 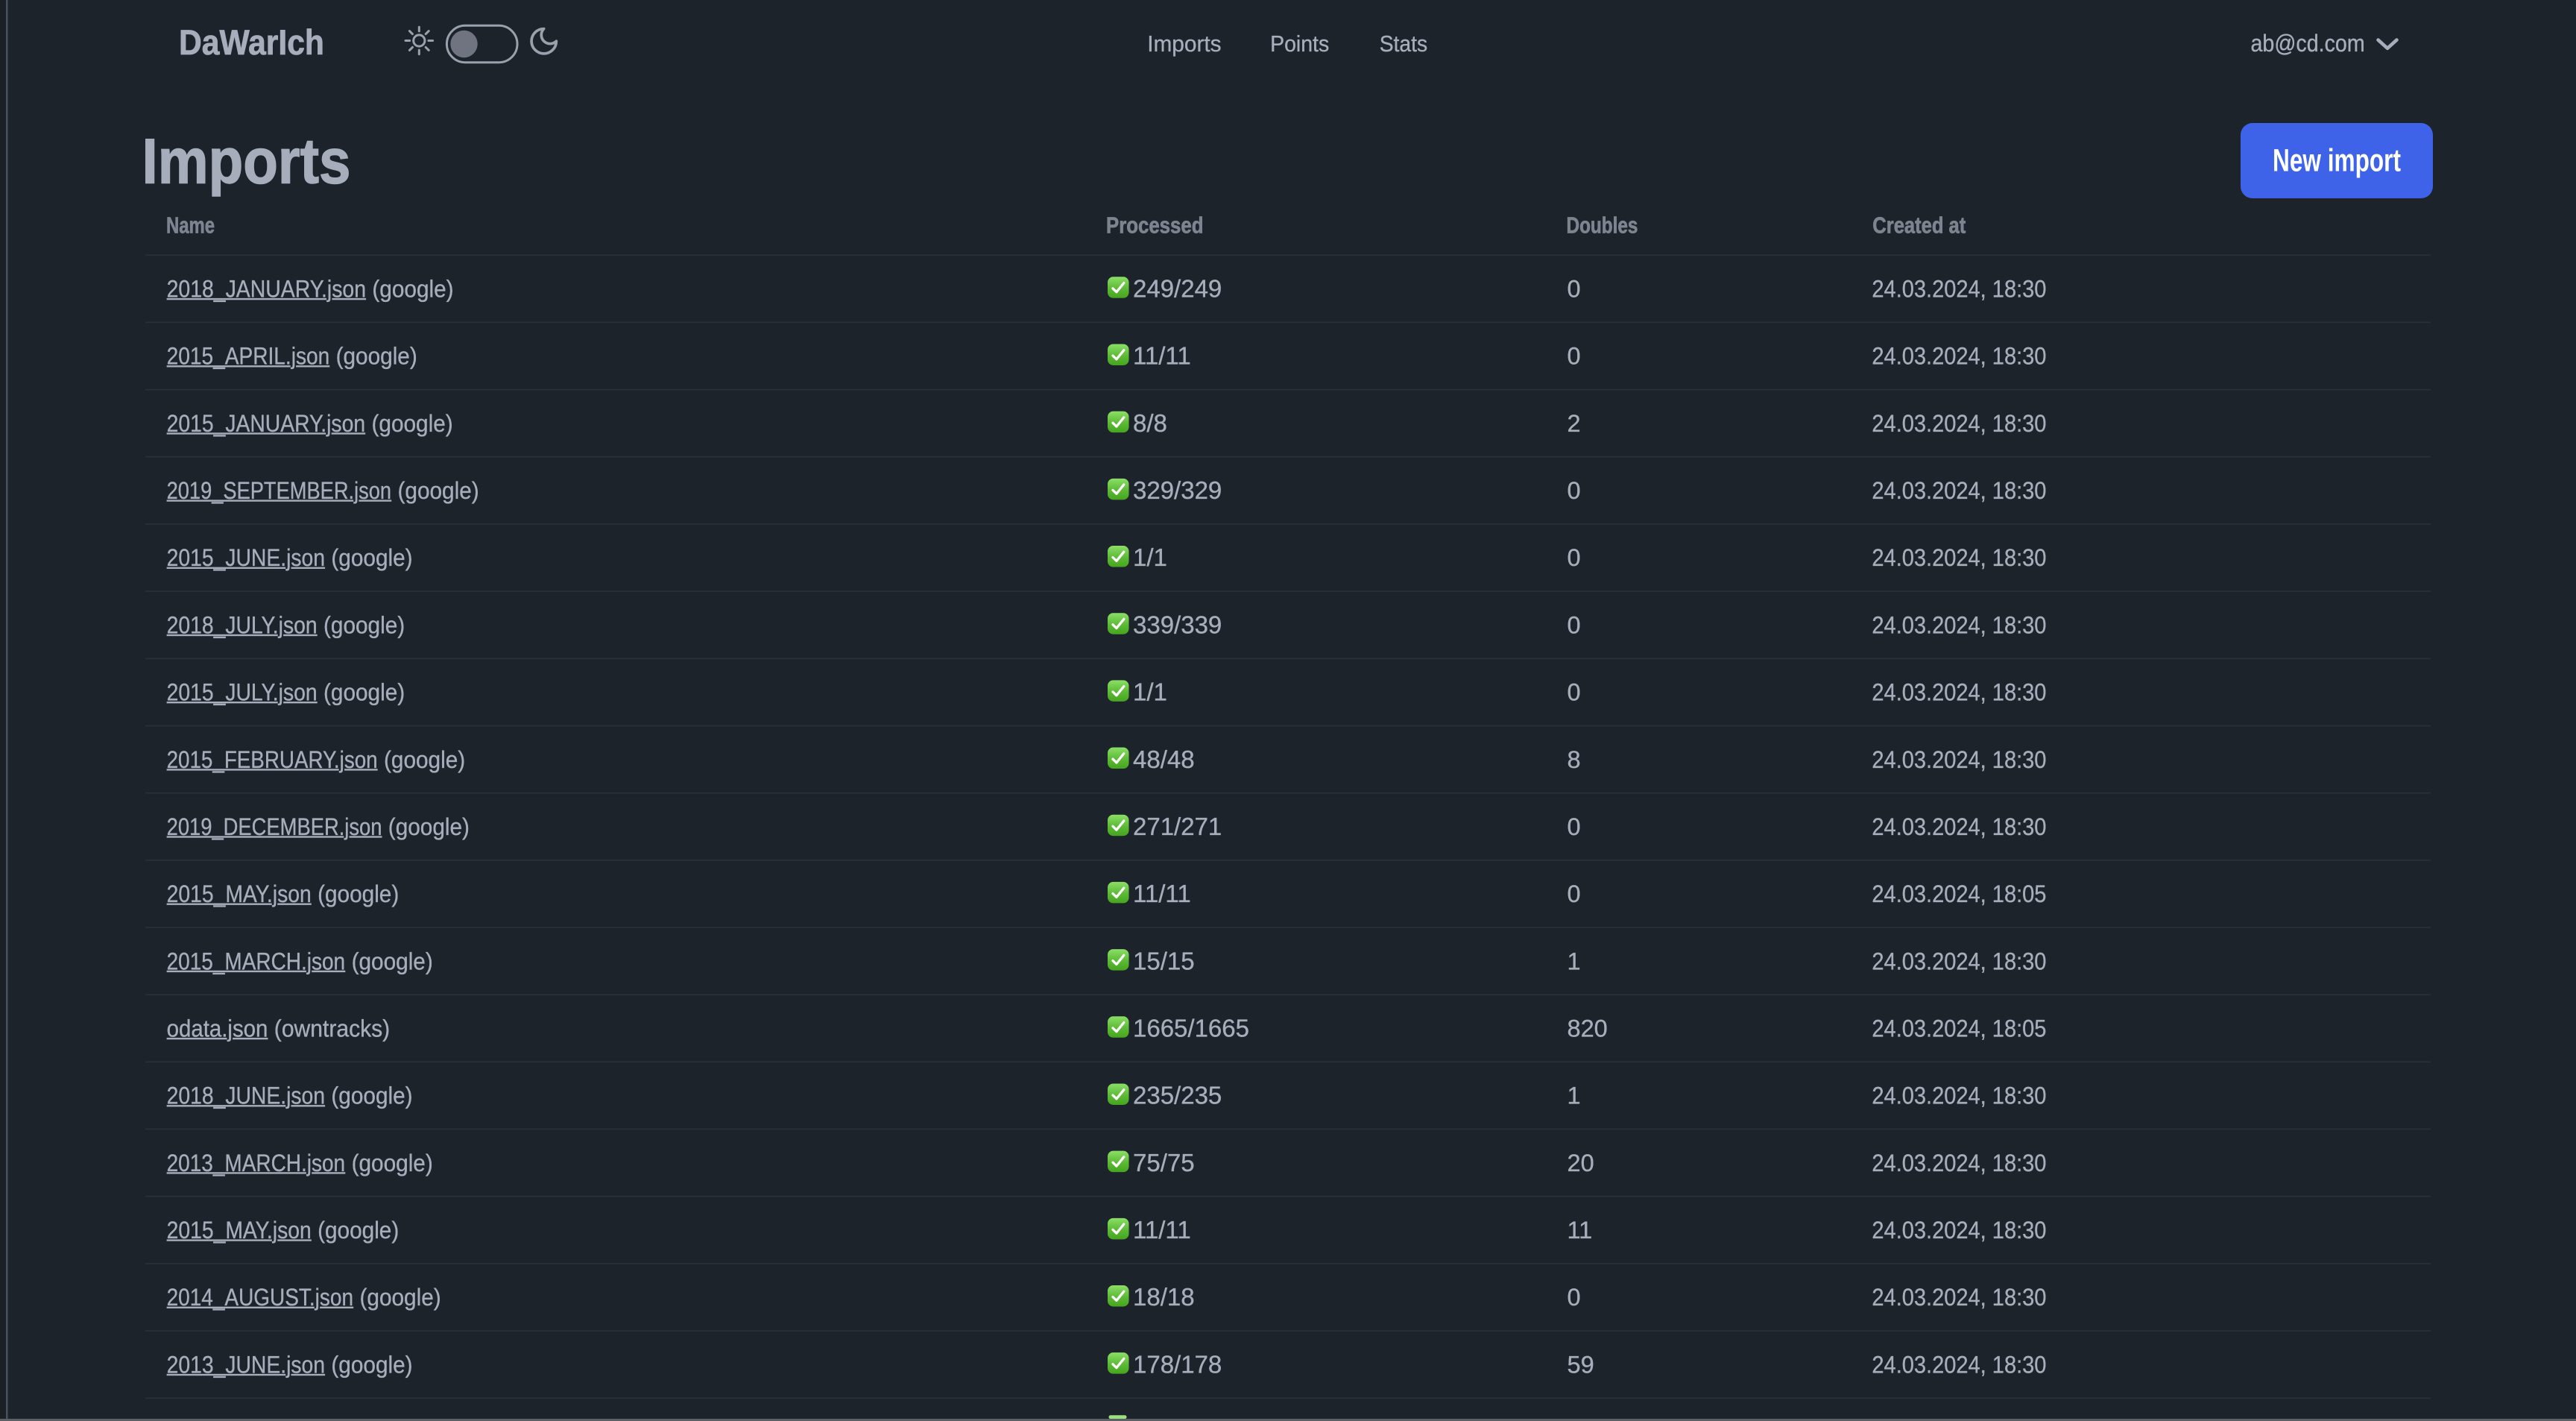 I want to click on svg-text: 18/18, so click(x=1164, y=1297).